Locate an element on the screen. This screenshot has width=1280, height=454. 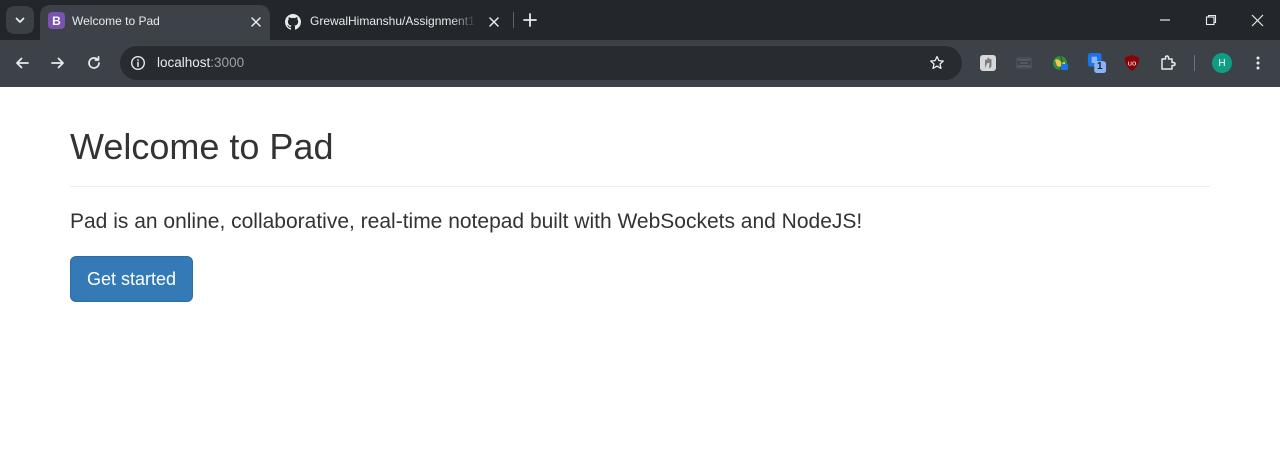
profile-avatar: H is located at coordinates (1222, 63).